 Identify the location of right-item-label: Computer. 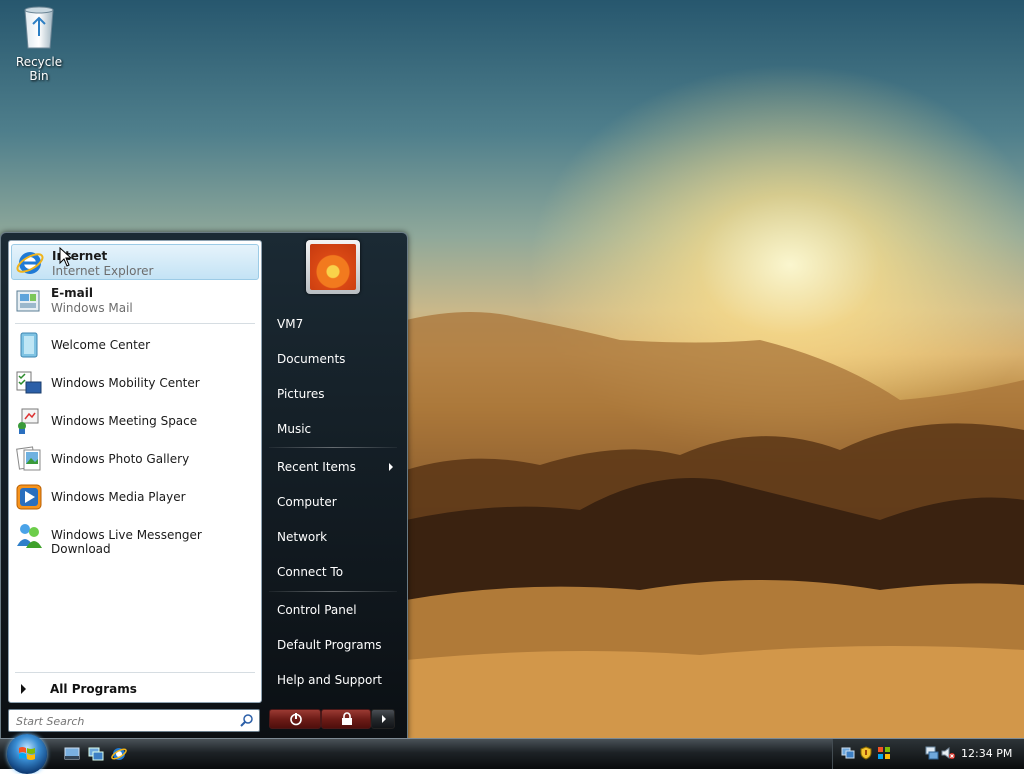
(307, 502).